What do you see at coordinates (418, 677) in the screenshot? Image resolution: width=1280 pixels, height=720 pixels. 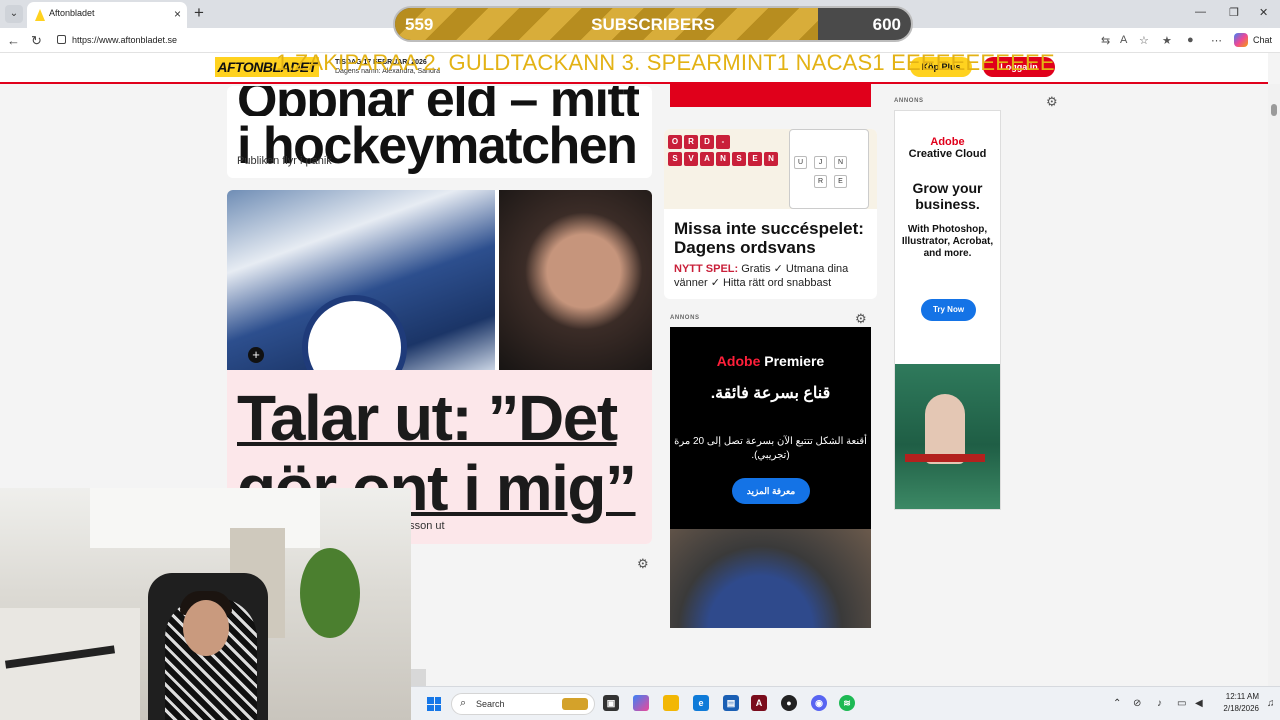 I see `horizontal-scroll-stub` at bounding box center [418, 677].